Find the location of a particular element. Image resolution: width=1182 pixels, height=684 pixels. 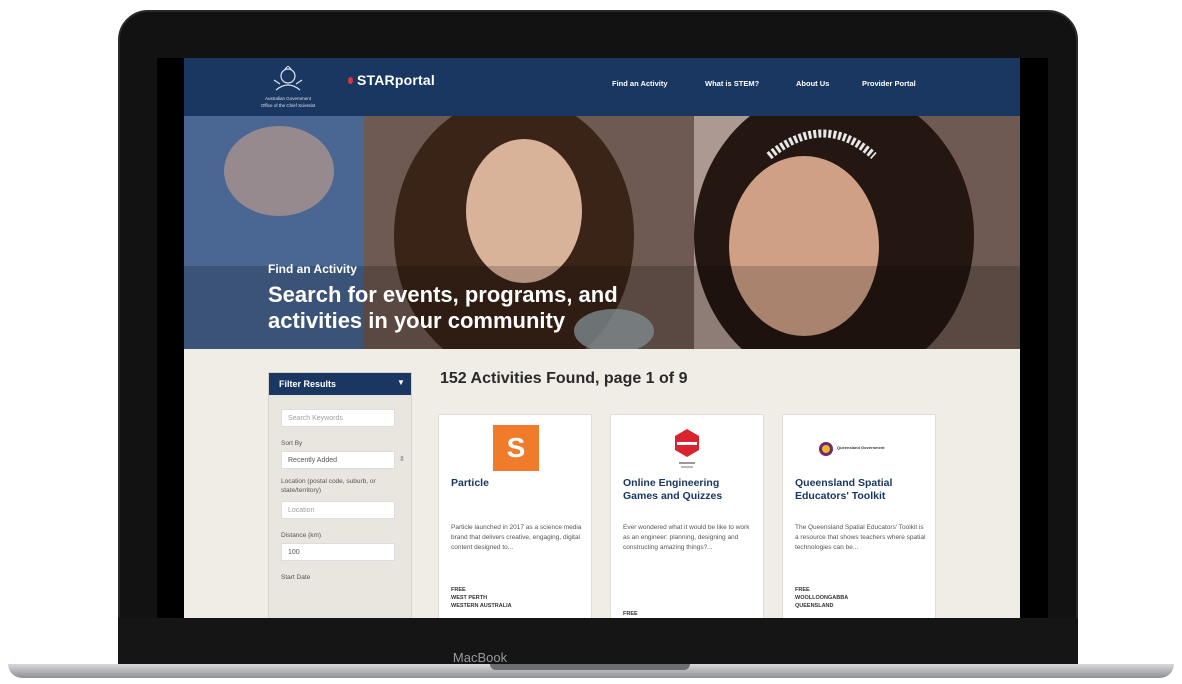

qld-logo-text: Queensland Government is located at coordinates (861, 447).